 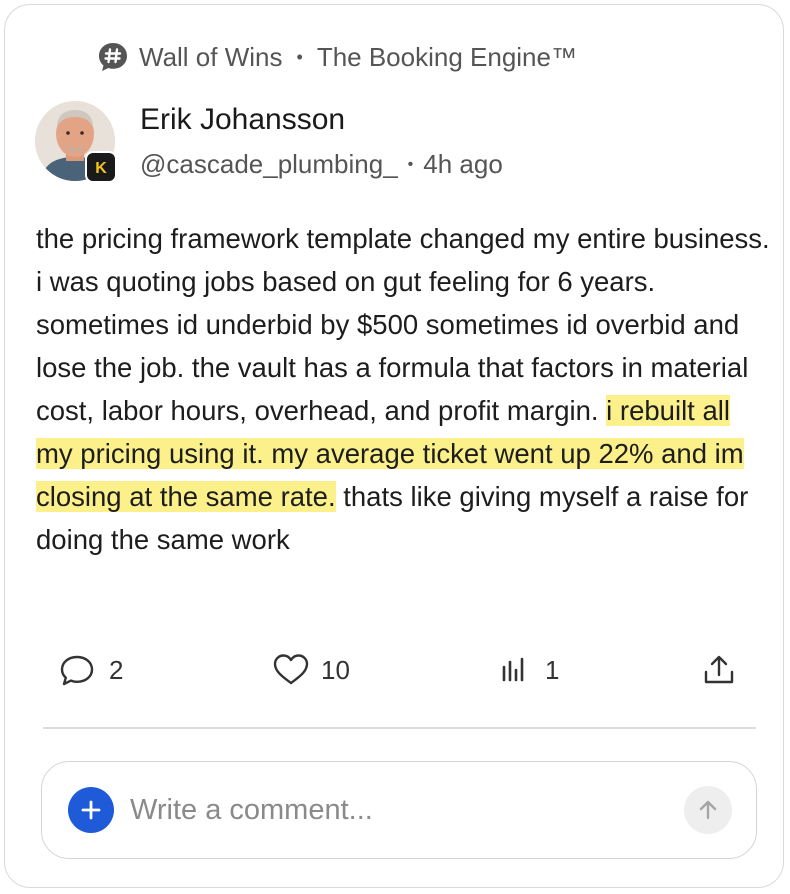 I want to click on plus-icon, so click(x=91, y=810).